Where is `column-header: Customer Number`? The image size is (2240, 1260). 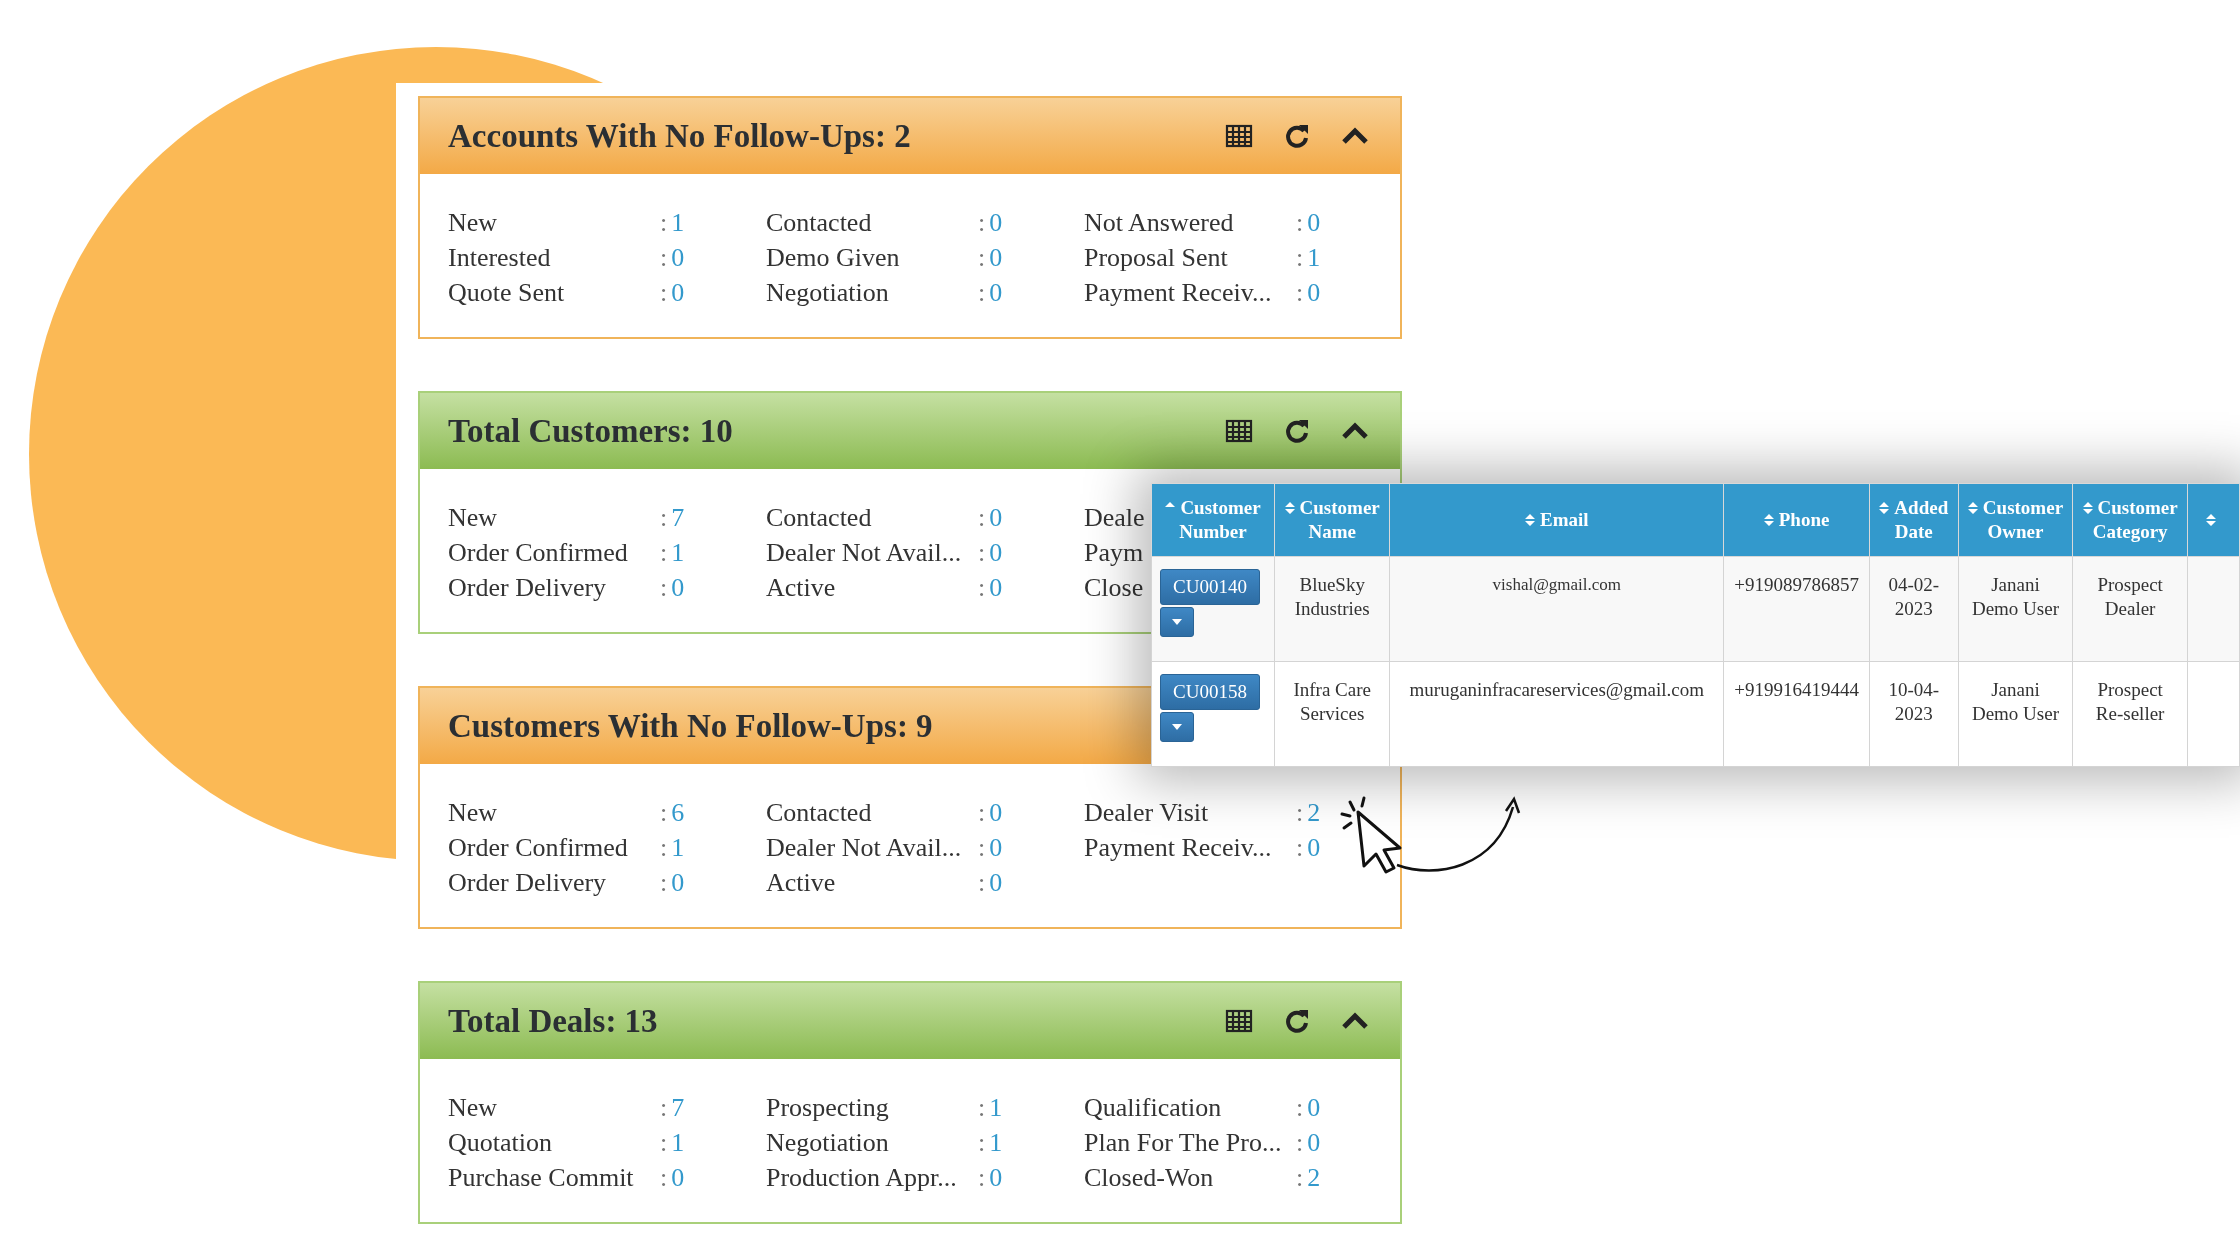 column-header: Customer Number is located at coordinates (1213, 520).